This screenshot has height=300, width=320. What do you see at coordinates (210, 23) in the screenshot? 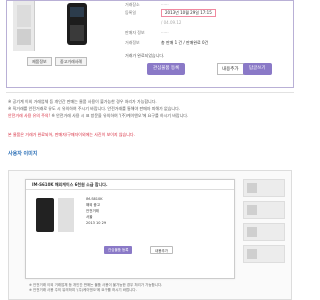
I see `row-extra: / 04.09.12` at bounding box center [210, 23].